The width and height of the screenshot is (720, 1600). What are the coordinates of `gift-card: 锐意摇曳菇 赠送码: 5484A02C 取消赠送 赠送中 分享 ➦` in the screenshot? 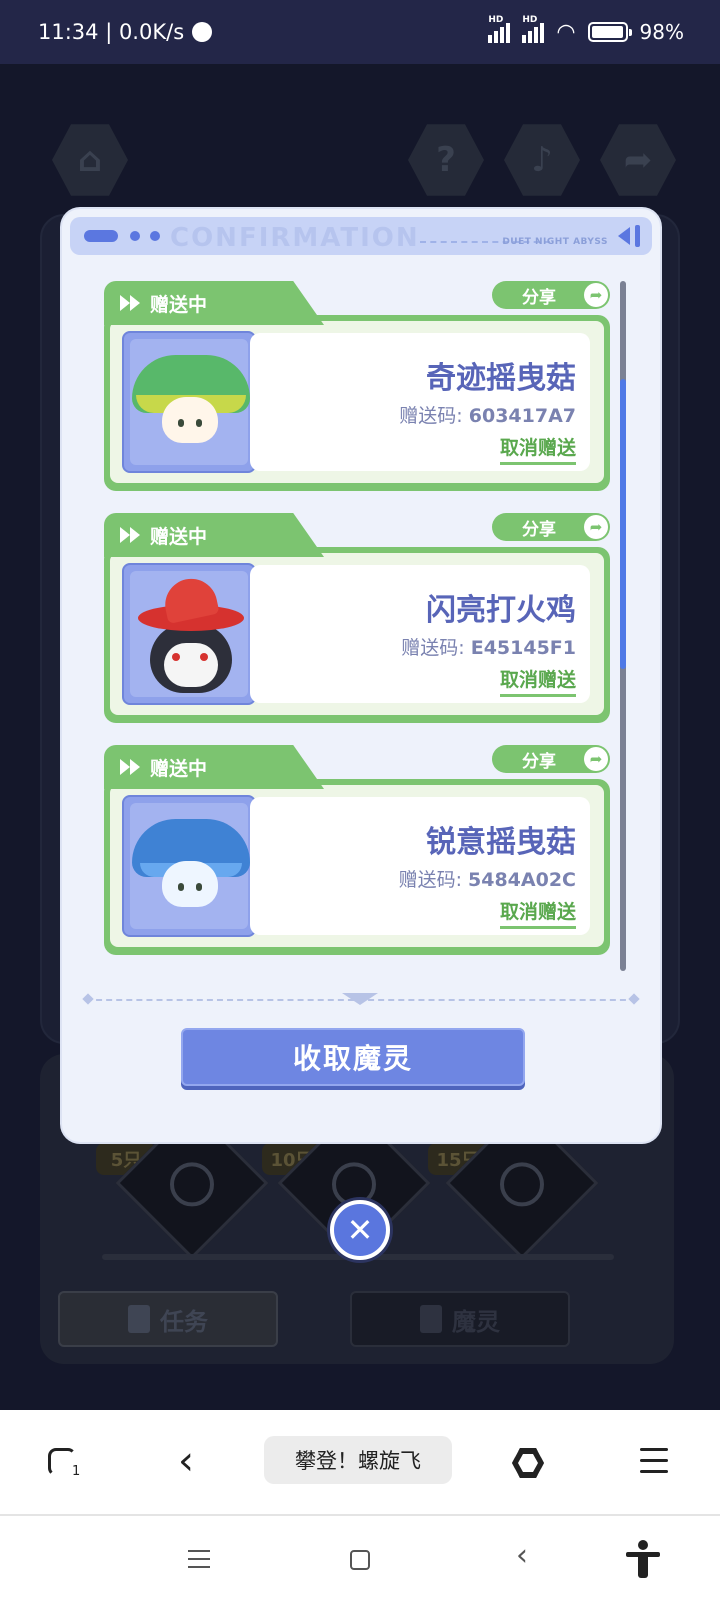 It's located at (357, 850).